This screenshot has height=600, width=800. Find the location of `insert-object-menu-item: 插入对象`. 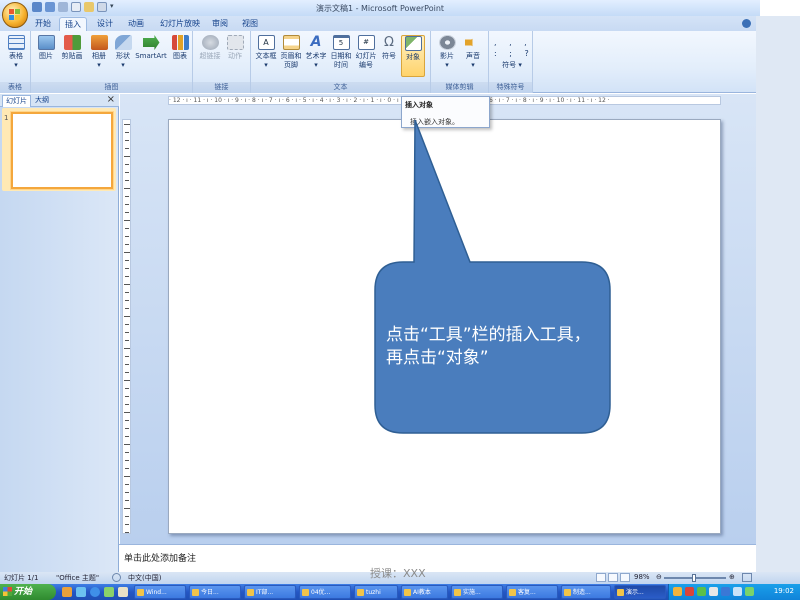

insert-object-menu-item: 插入对象 is located at coordinates (419, 105).